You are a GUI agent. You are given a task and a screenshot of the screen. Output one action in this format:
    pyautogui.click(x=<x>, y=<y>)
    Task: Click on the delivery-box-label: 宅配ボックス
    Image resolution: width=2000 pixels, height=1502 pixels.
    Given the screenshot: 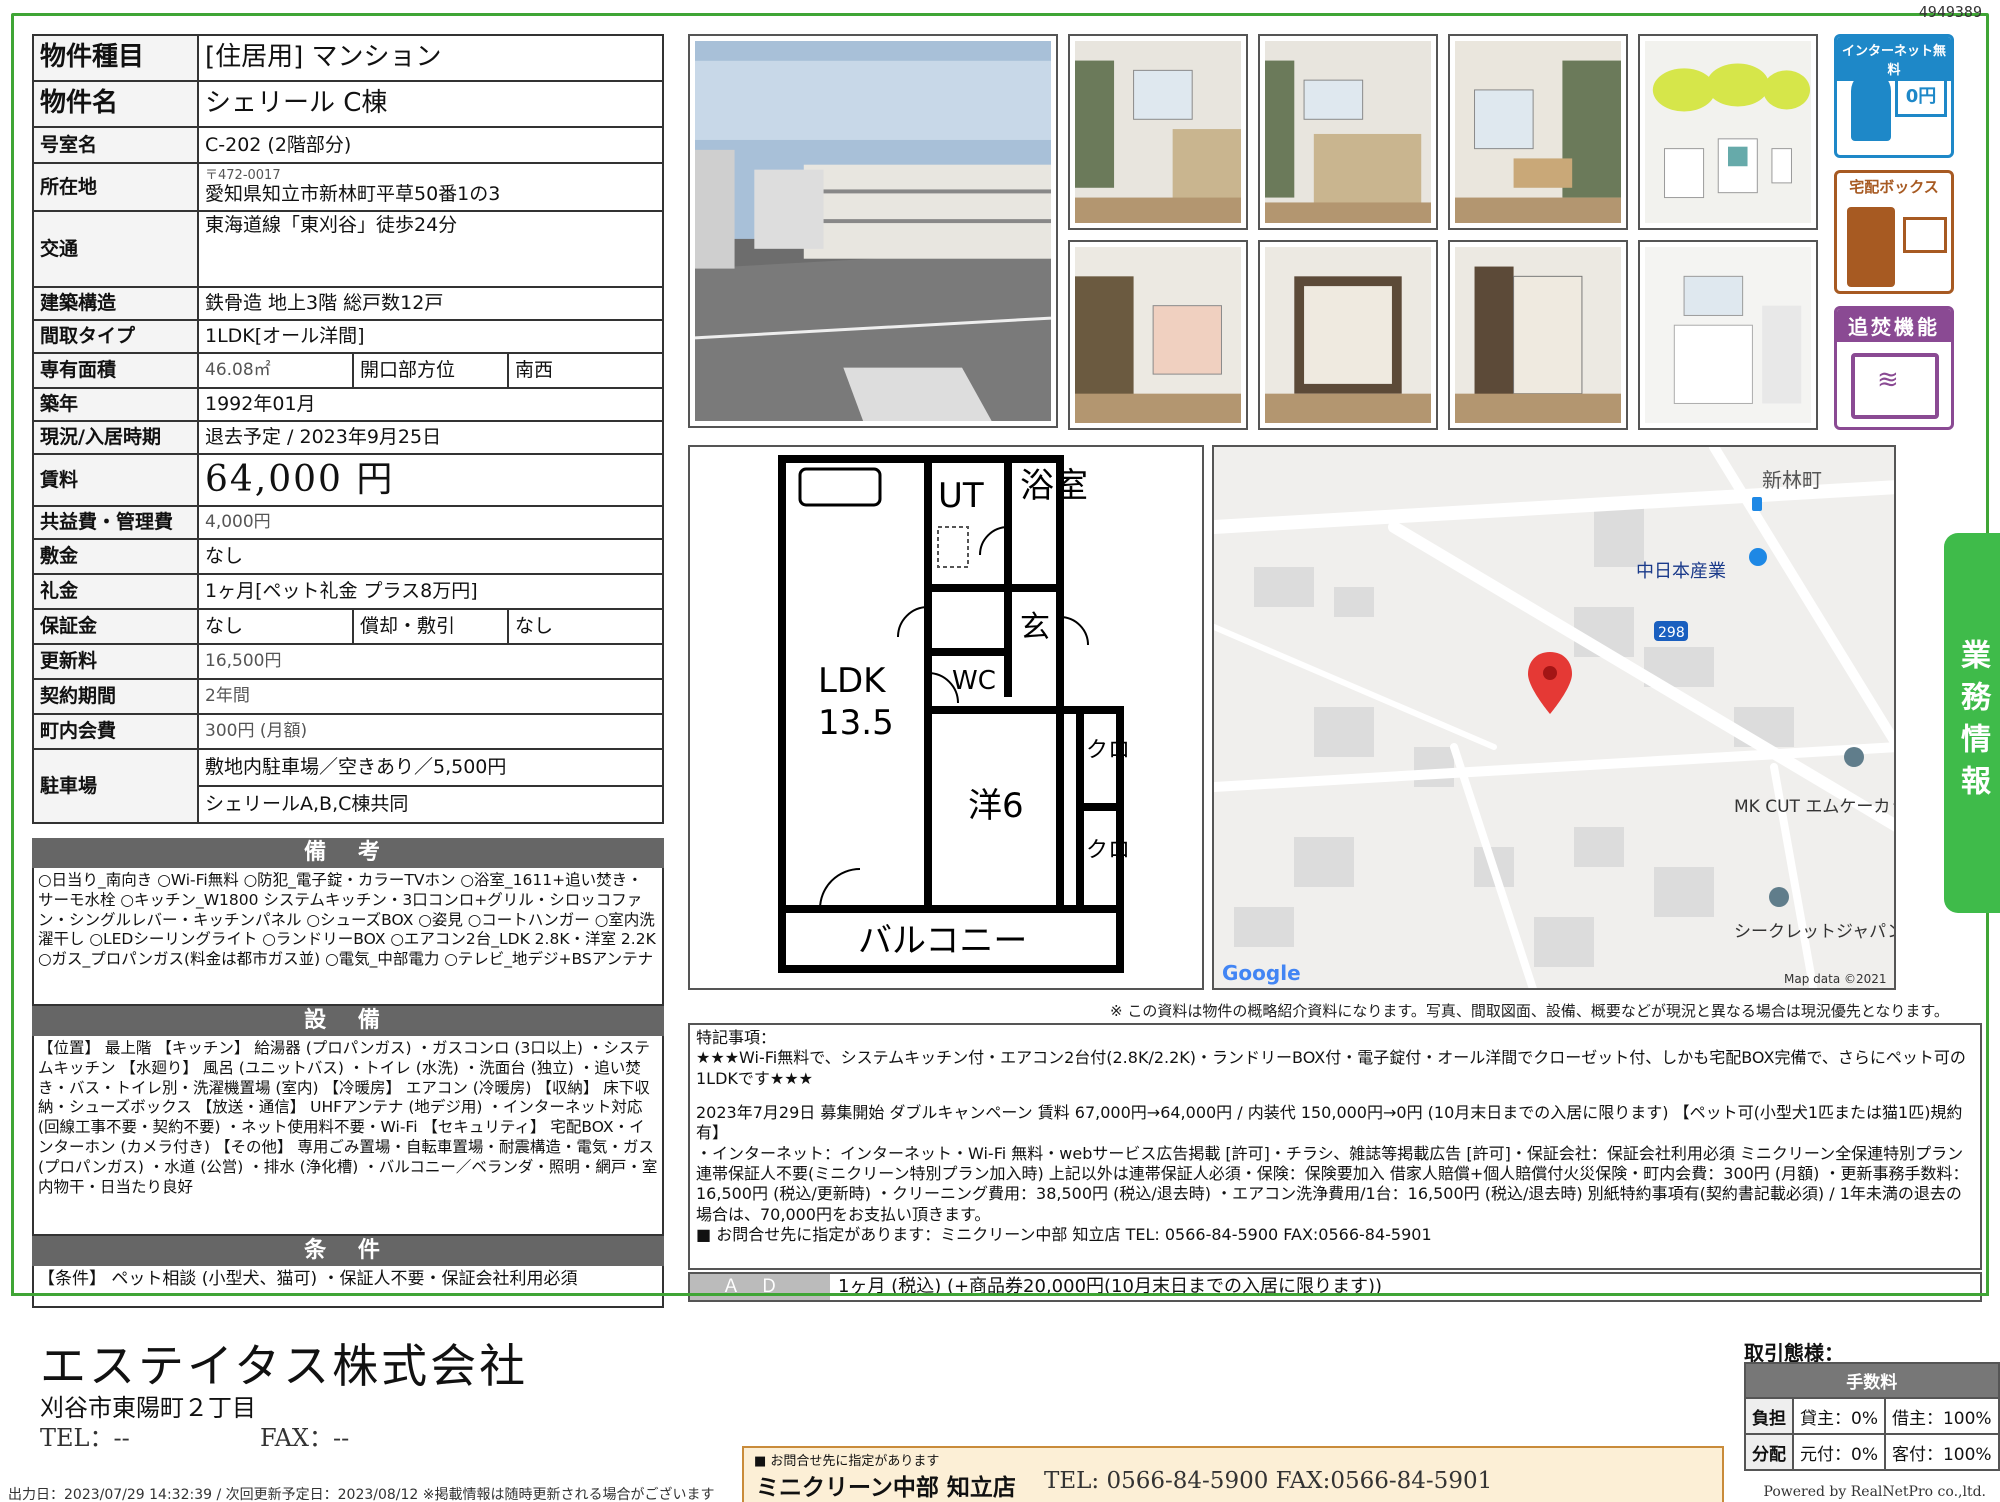 What is the action you would take?
    pyautogui.click(x=1894, y=187)
    